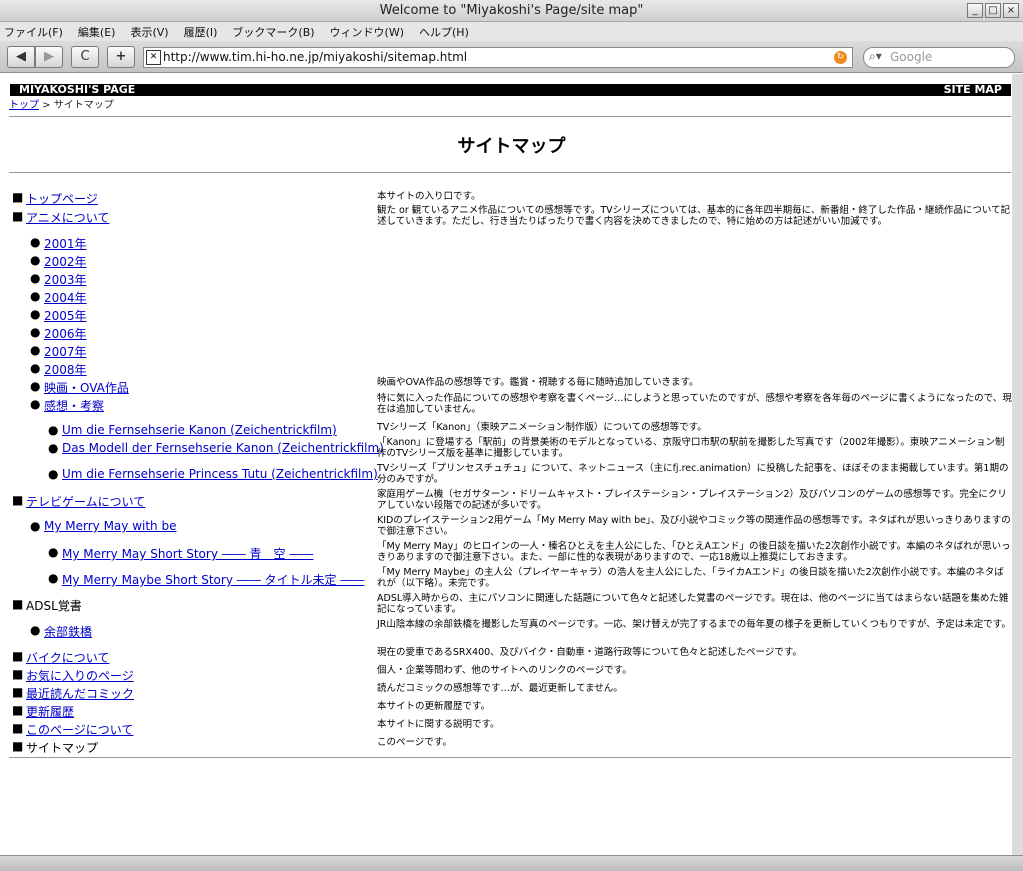  I want to click on status-bar, so click(511, 863).